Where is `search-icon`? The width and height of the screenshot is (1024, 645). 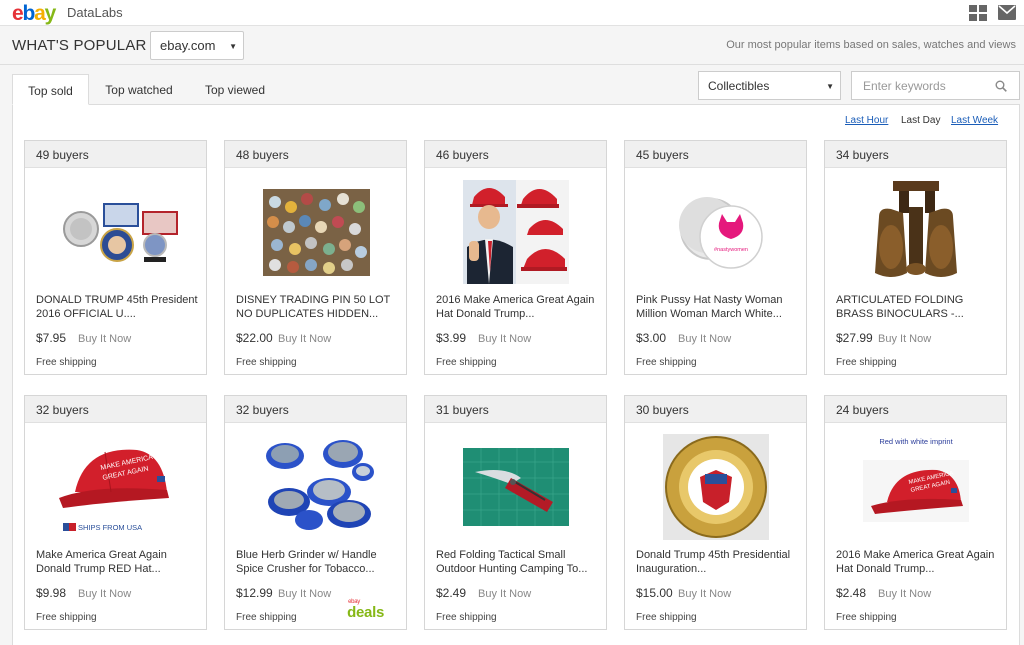
search-icon is located at coordinates (1001, 86).